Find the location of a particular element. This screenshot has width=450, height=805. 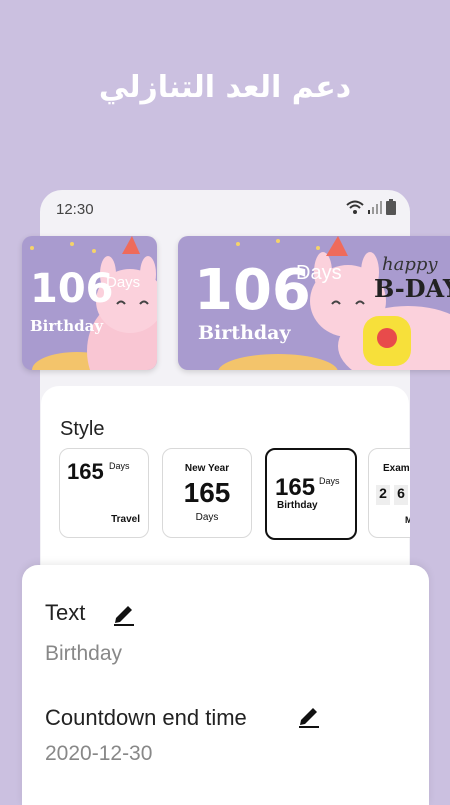

style-option-travel: 165 Days Travel is located at coordinates (104, 493).